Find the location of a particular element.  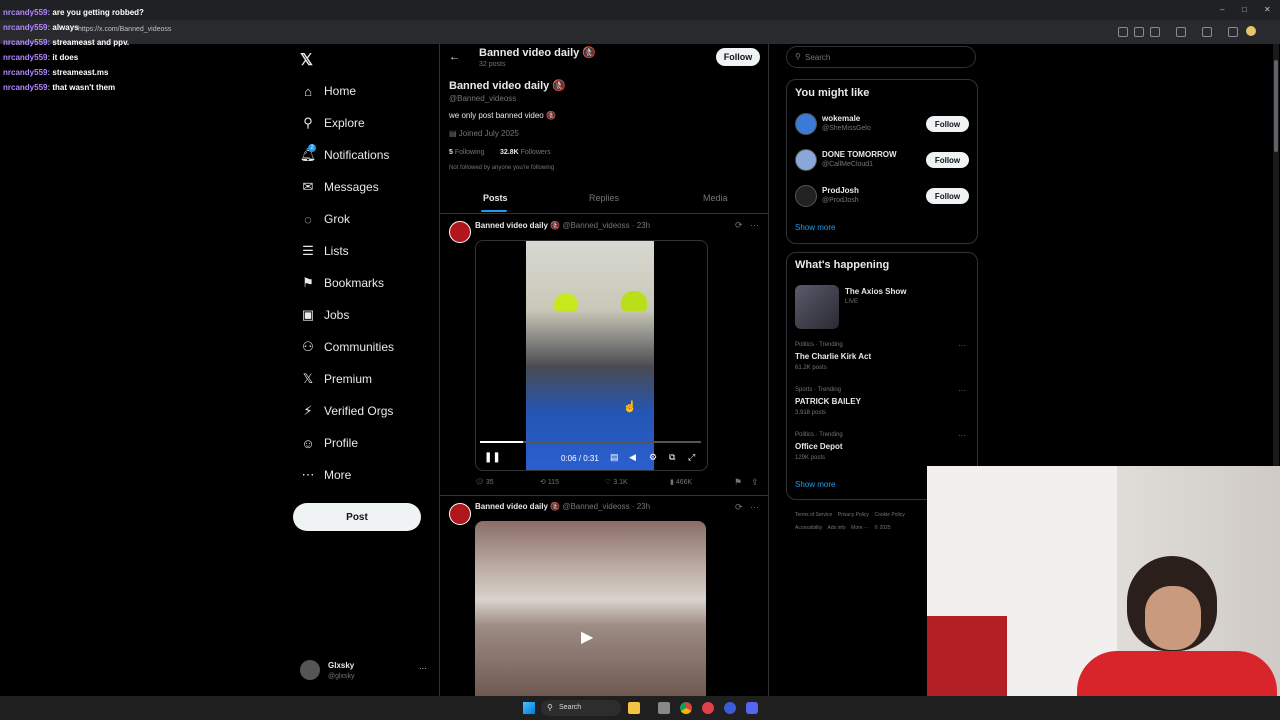

footer-link: Cookie Policy is located at coordinates (889, 515).